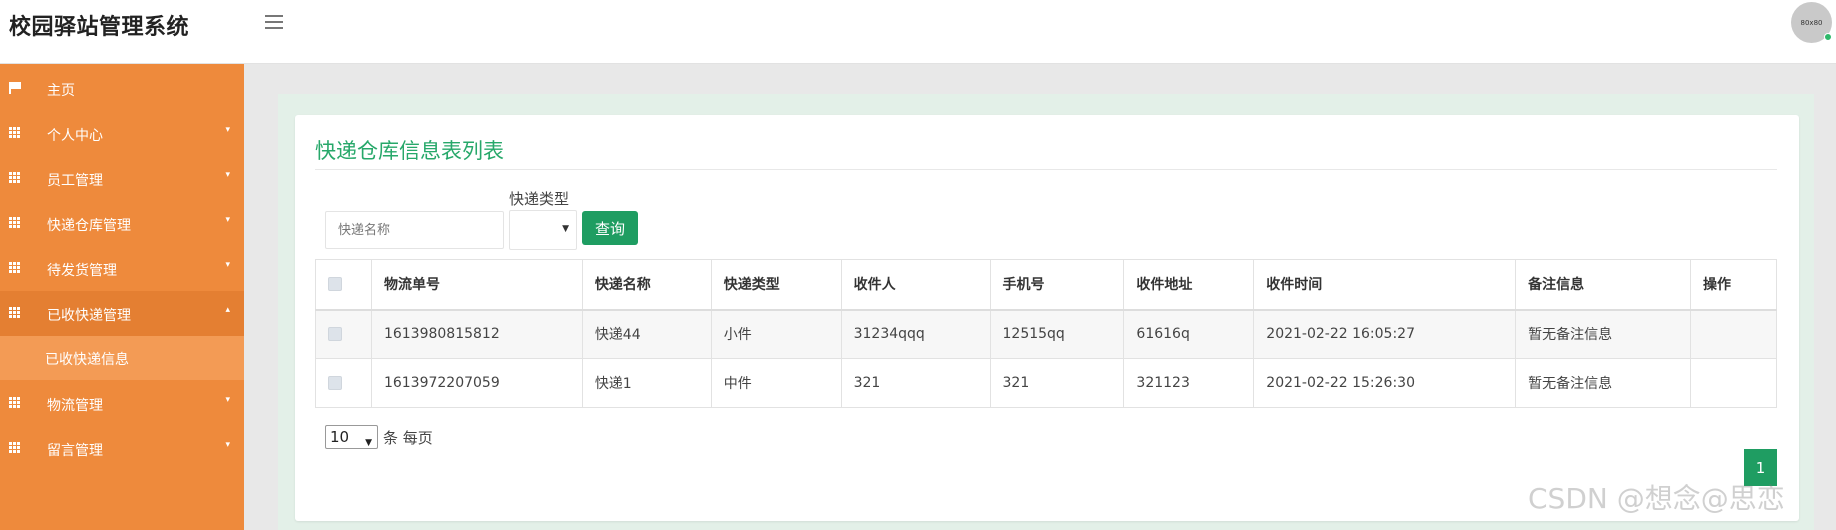  What do you see at coordinates (646, 284) in the screenshot?
I see `column-header: 快递名称` at bounding box center [646, 284].